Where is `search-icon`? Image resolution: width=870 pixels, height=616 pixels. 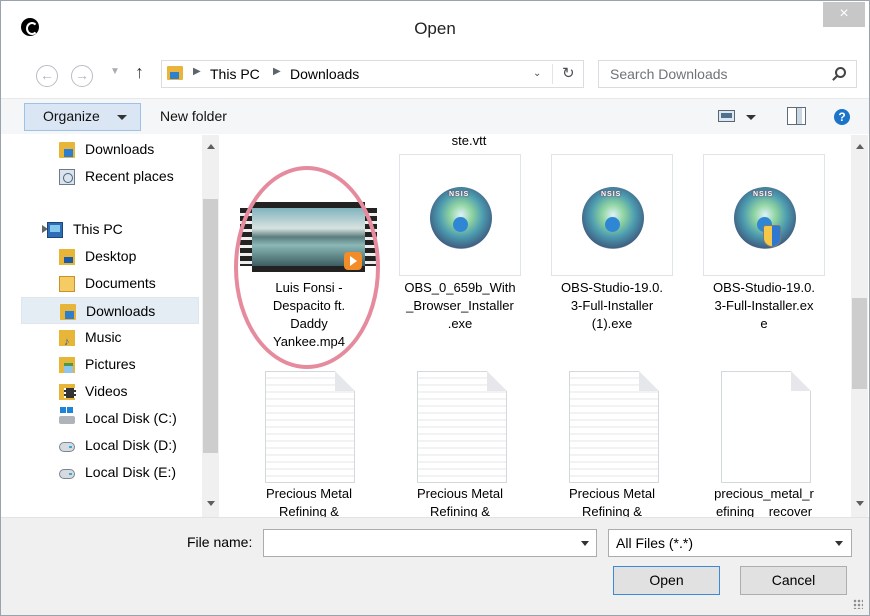 search-icon is located at coordinates (840, 72).